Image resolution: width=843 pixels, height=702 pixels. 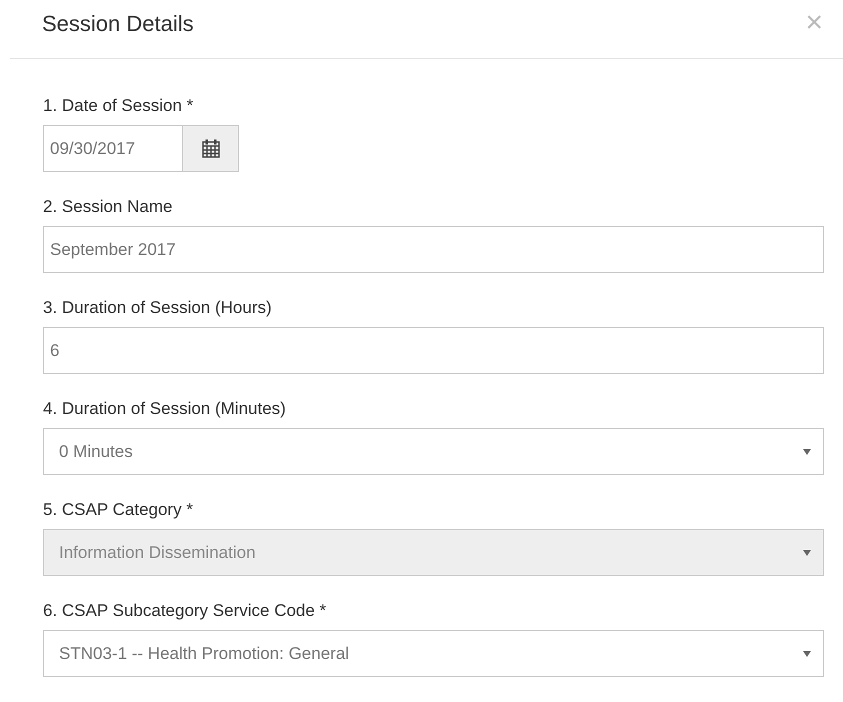 I want to click on date-field: 09/30/2017, so click(x=113, y=148).